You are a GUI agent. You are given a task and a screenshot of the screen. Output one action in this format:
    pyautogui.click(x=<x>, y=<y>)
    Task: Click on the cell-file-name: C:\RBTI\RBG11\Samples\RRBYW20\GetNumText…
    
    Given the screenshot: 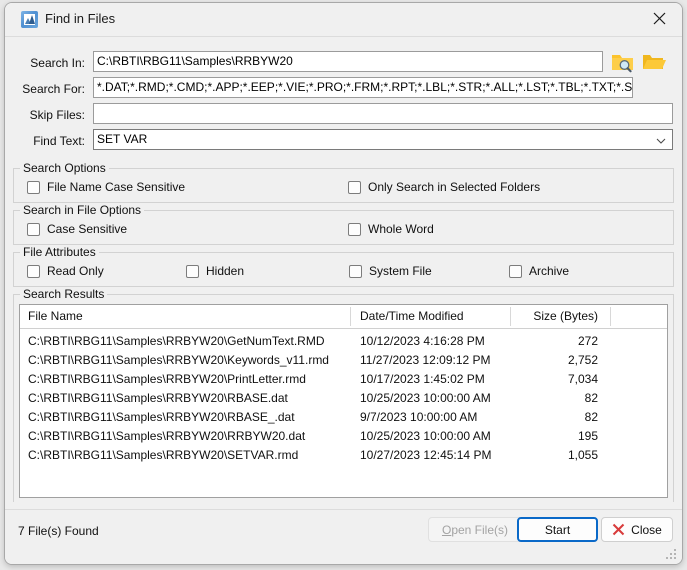 What is the action you would take?
    pyautogui.click(x=176, y=341)
    